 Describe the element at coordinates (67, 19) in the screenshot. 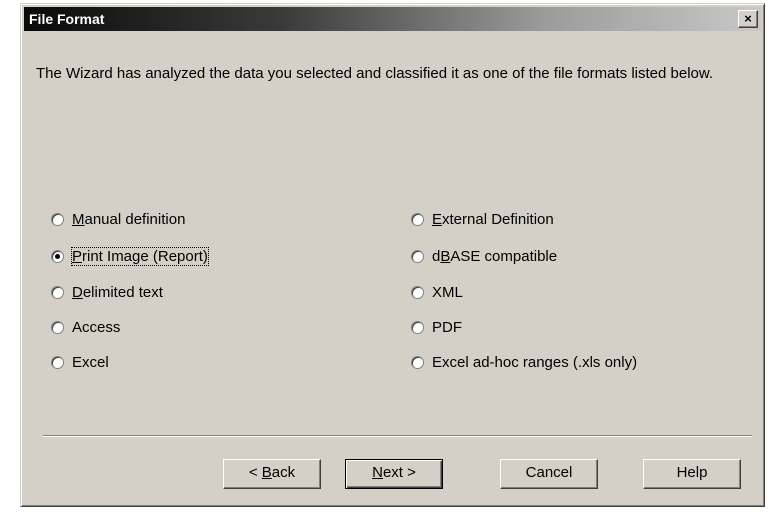

I see `dialog-title: File Format` at that location.